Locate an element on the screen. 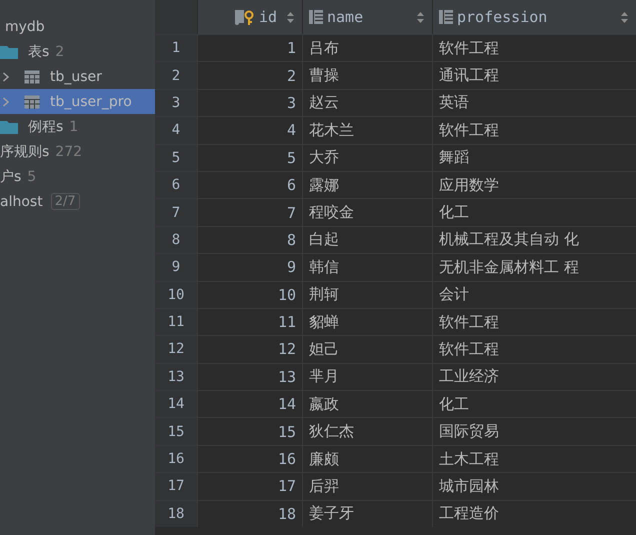 The height and width of the screenshot is (535, 636). row-number: 11 is located at coordinates (176, 322).